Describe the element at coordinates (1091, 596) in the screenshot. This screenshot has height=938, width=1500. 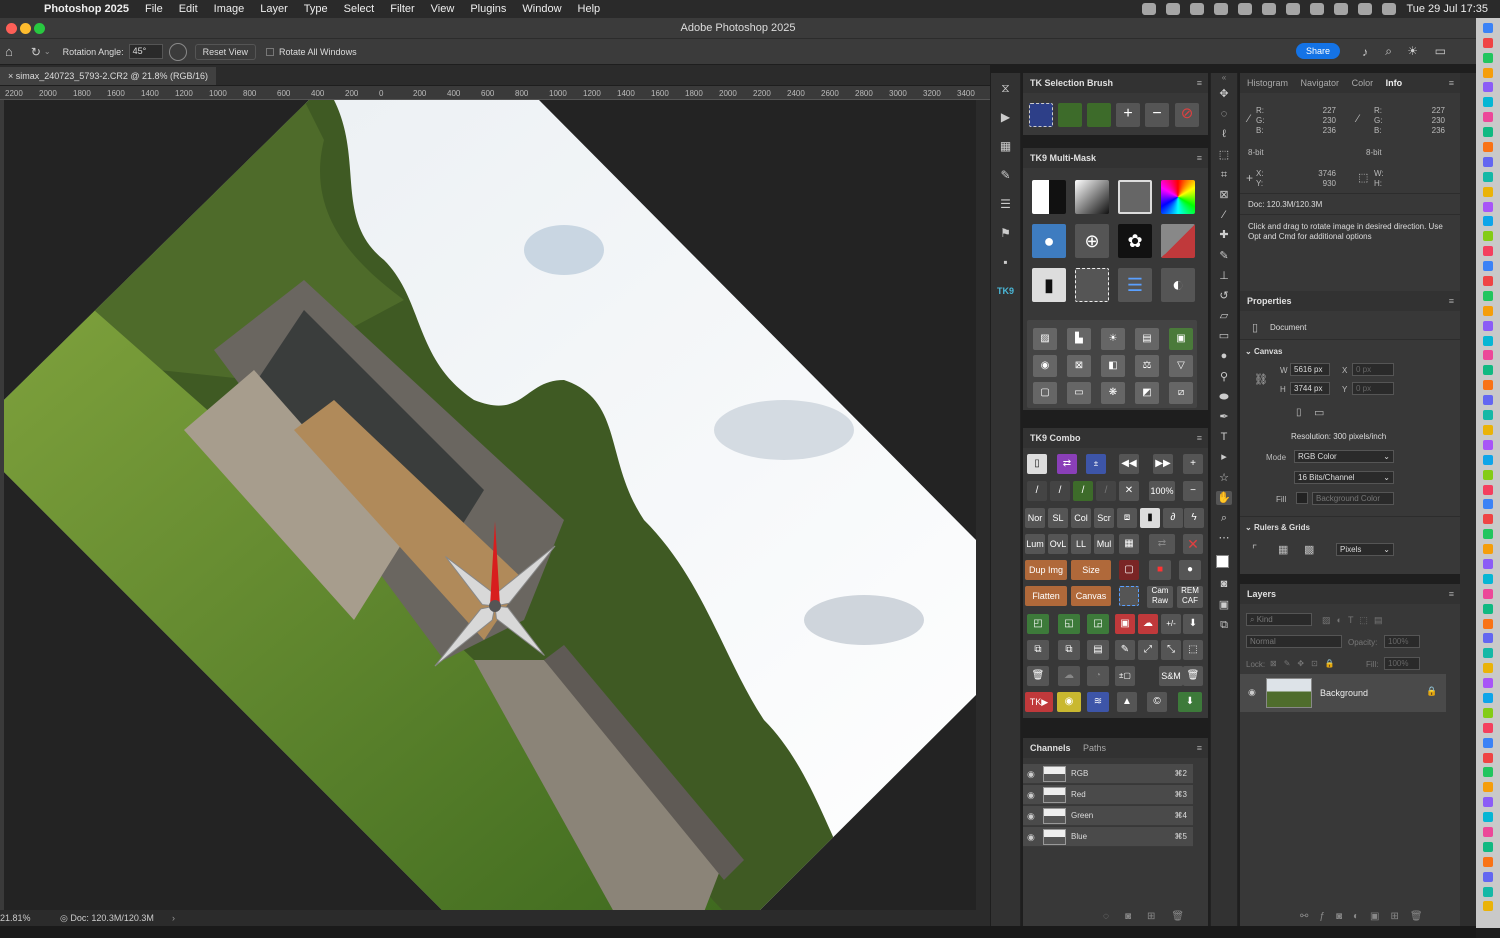
I see `canvas-size-button: Canvas` at that location.